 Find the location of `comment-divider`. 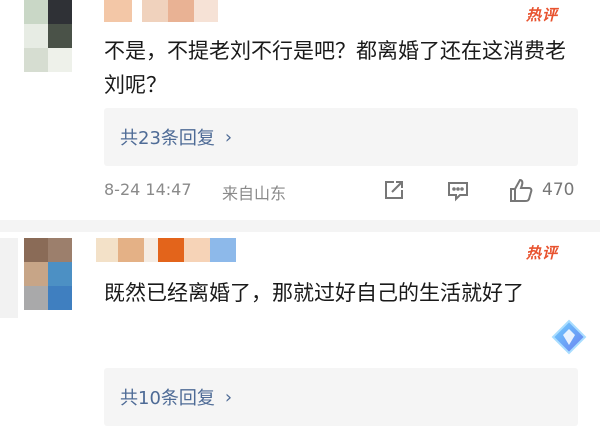

comment-divider is located at coordinates (300, 226).